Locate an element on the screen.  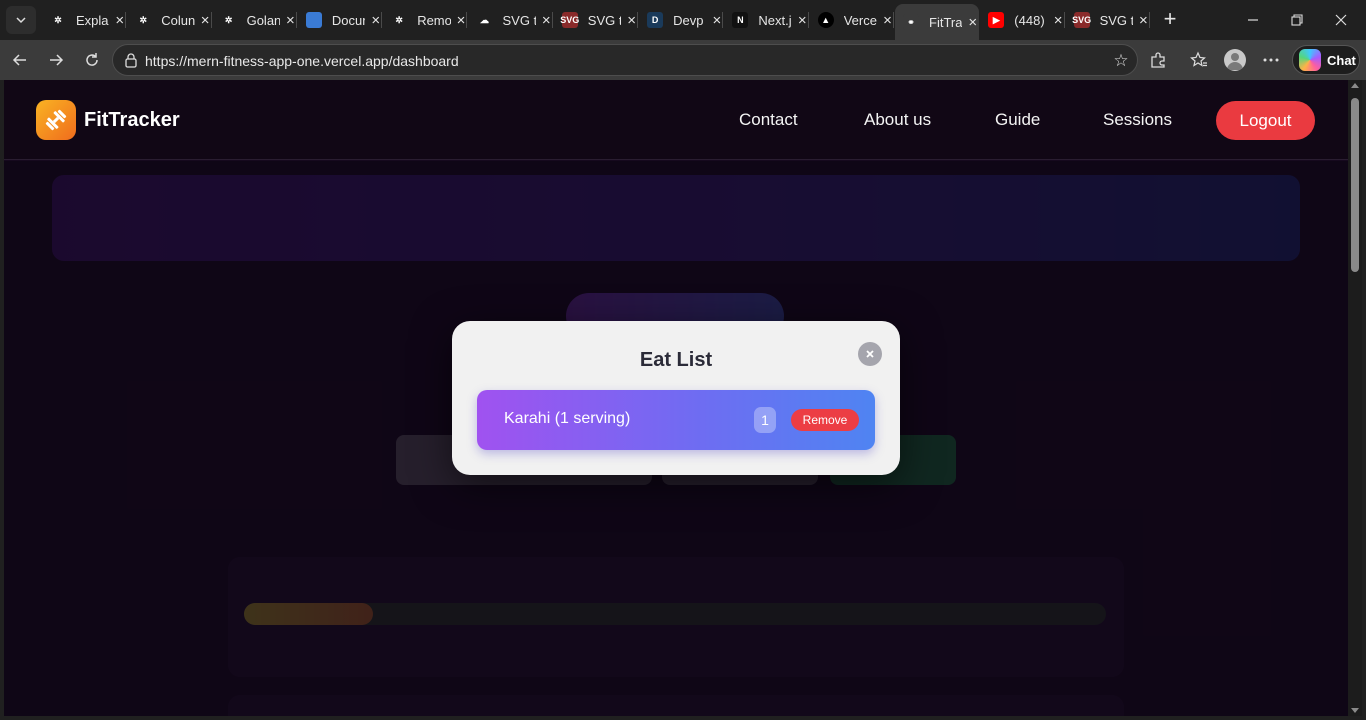
browser-tab: ✲ Remo × is located at coordinates (425, 20).